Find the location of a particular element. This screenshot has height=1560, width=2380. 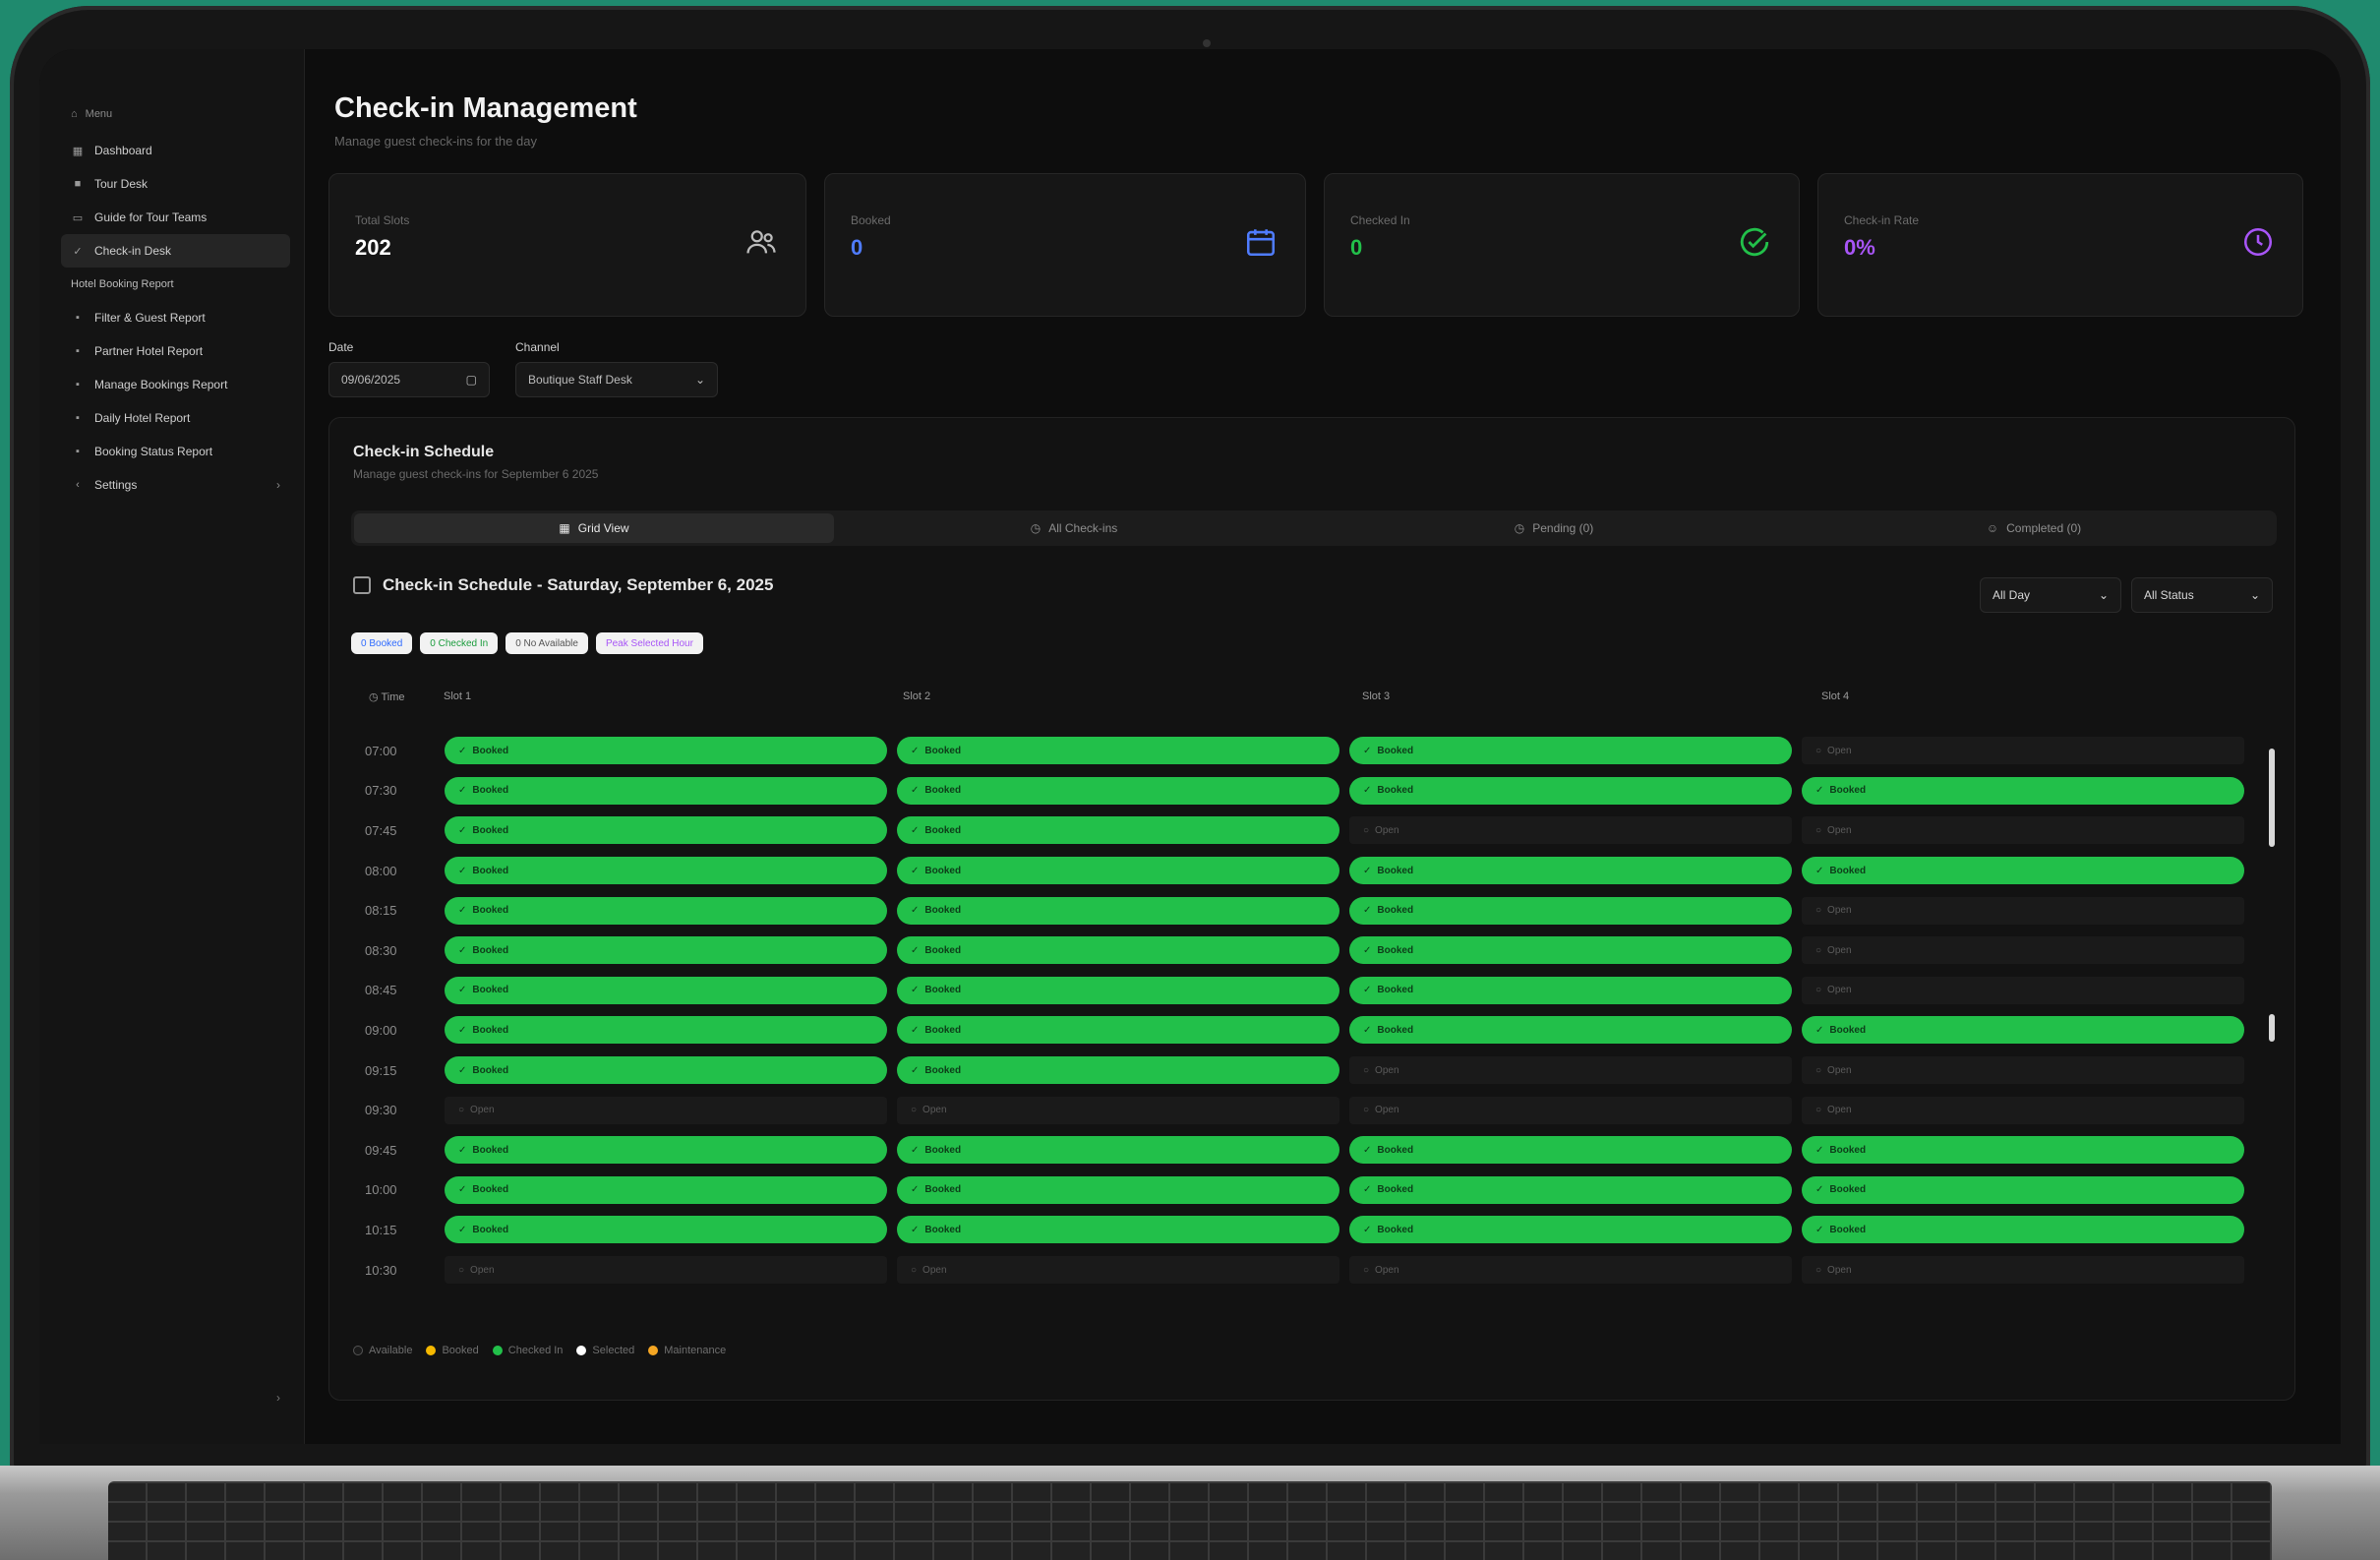

slot-column-header: Slot 2 is located at coordinates (917, 696).